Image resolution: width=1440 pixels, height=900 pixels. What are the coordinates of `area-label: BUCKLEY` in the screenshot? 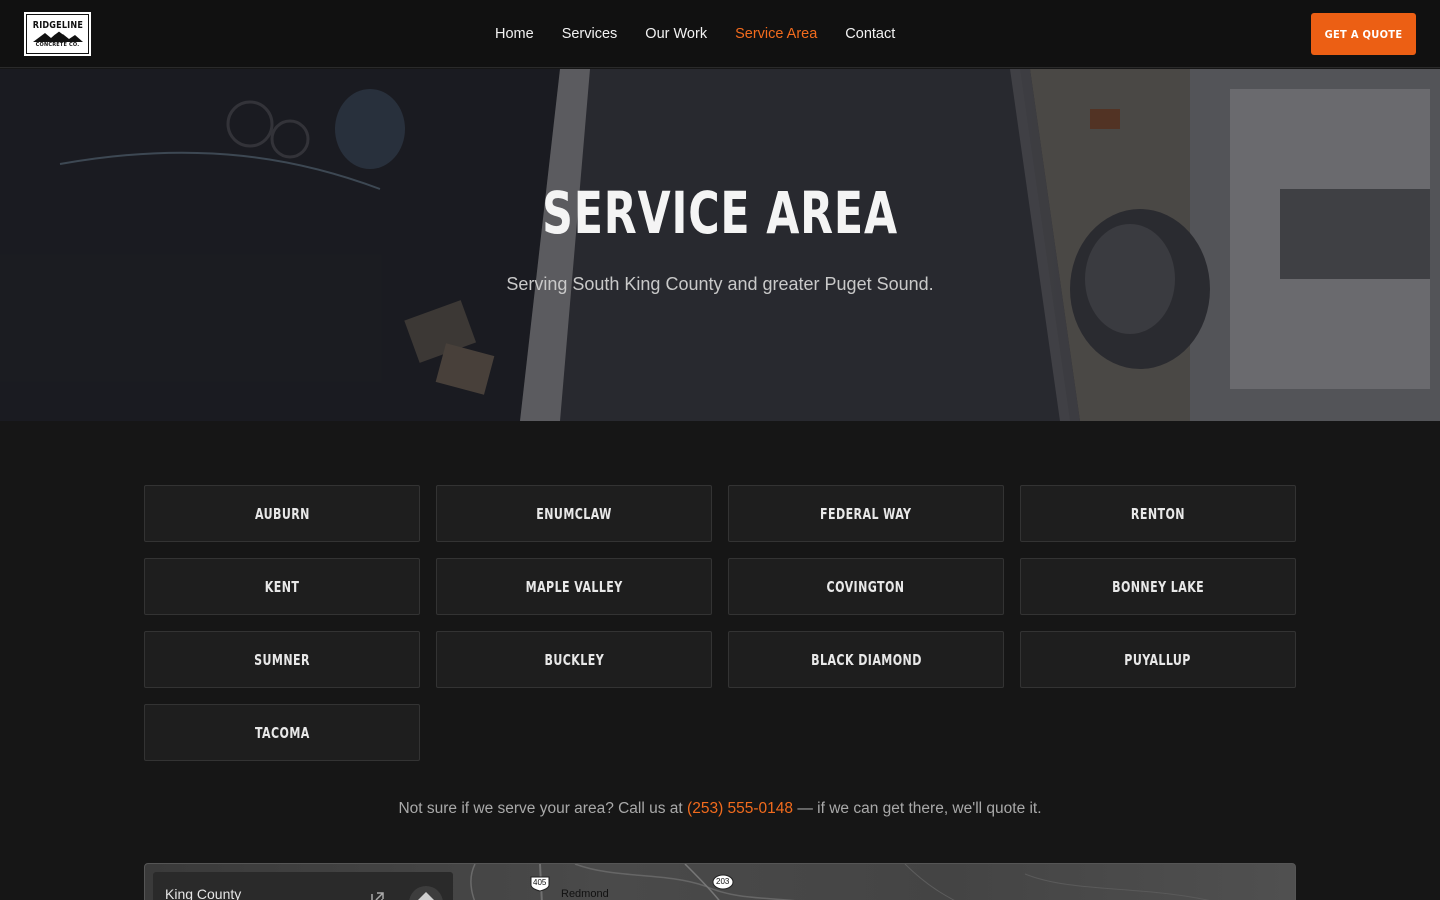 It's located at (574, 659).